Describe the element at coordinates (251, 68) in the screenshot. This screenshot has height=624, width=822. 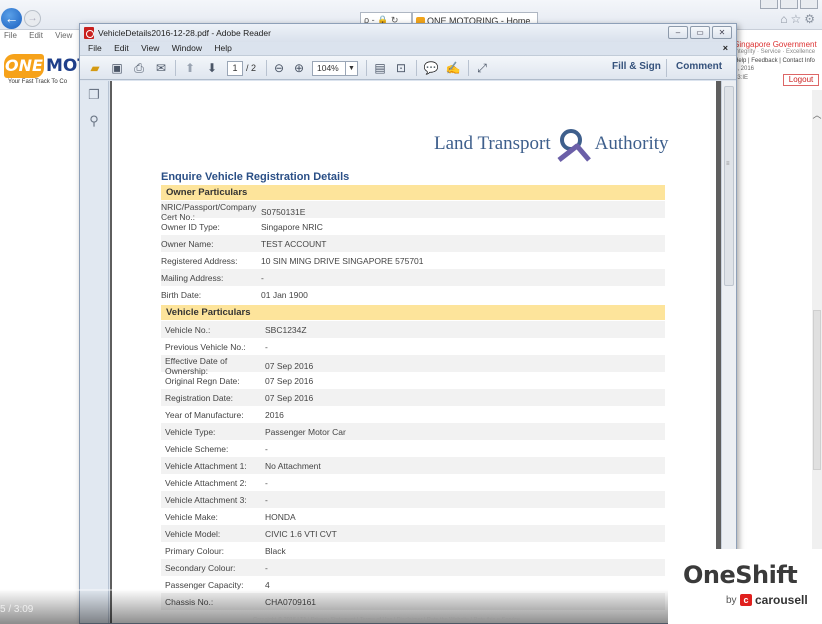
I see `page-total: / 2` at that location.